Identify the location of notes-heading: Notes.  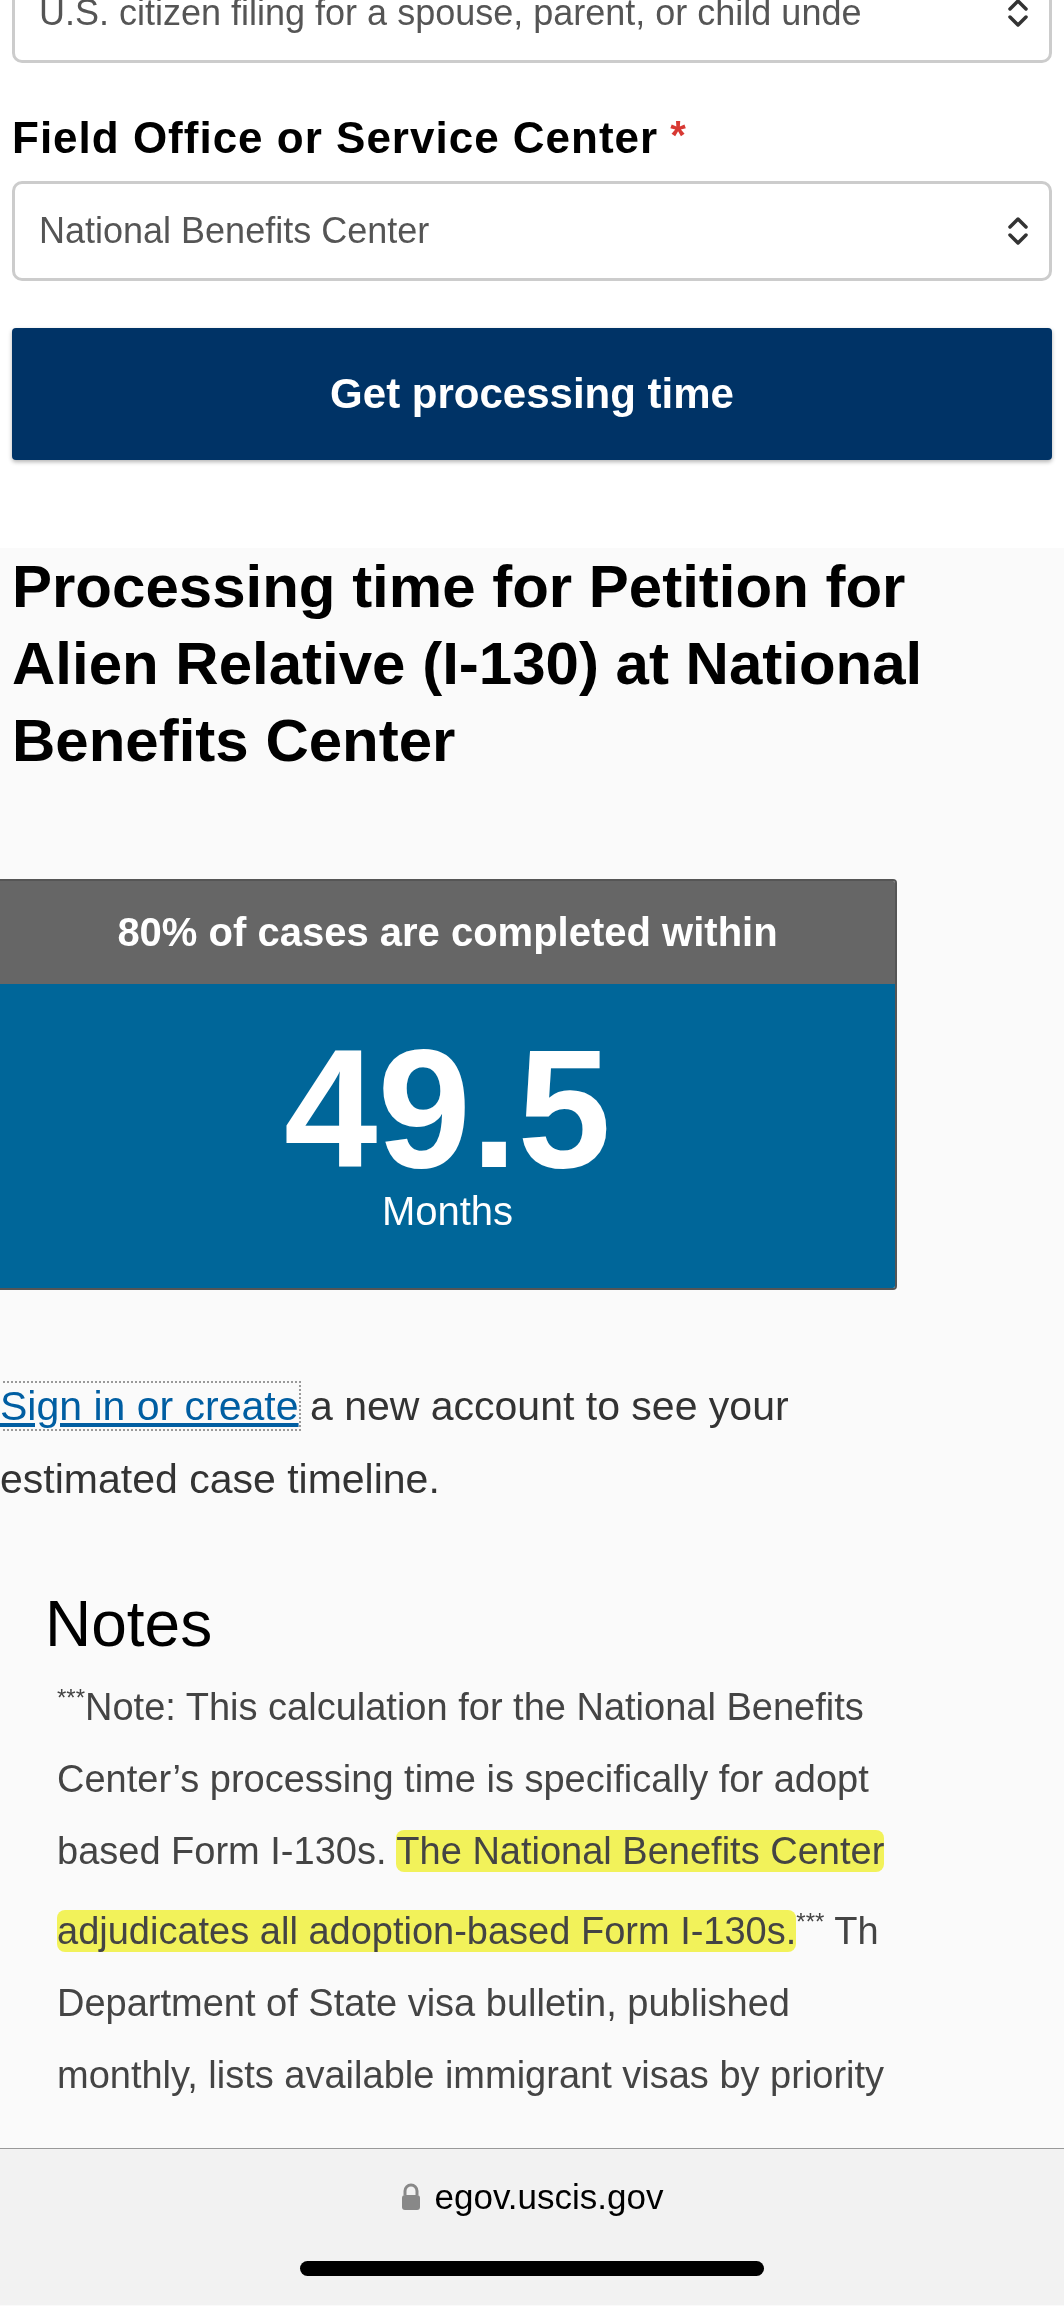
(129, 1624).